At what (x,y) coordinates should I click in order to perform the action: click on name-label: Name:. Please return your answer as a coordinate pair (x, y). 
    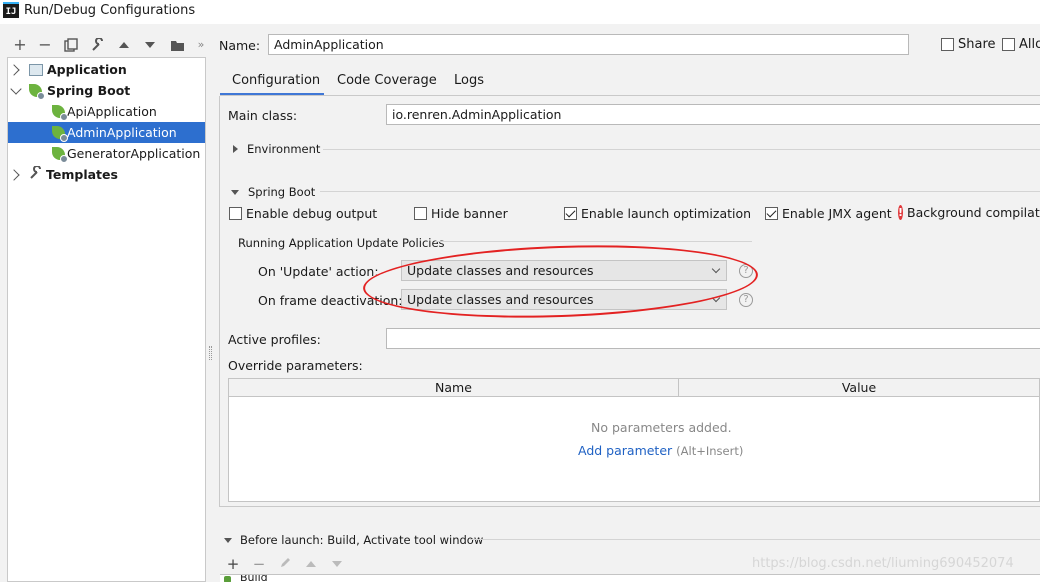
    Looking at the image, I should click on (240, 45).